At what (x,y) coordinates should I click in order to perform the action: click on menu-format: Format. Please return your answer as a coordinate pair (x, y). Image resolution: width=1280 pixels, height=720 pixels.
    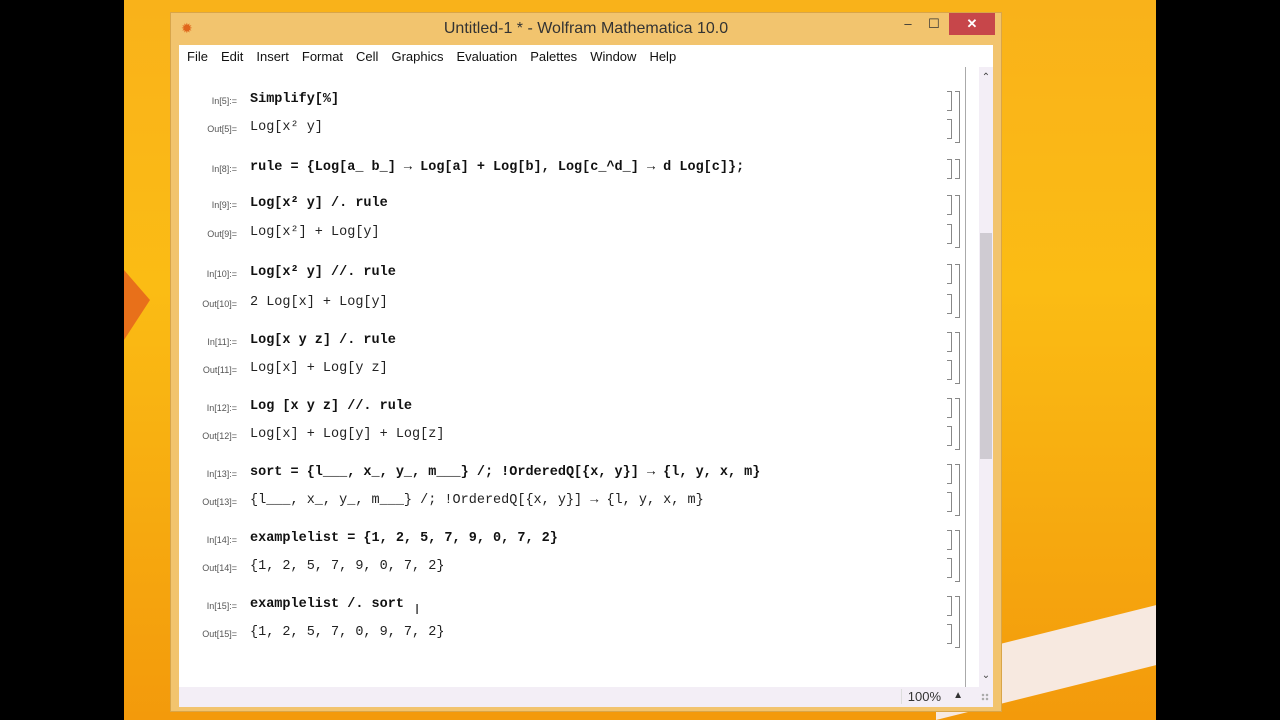
    Looking at the image, I should click on (322, 56).